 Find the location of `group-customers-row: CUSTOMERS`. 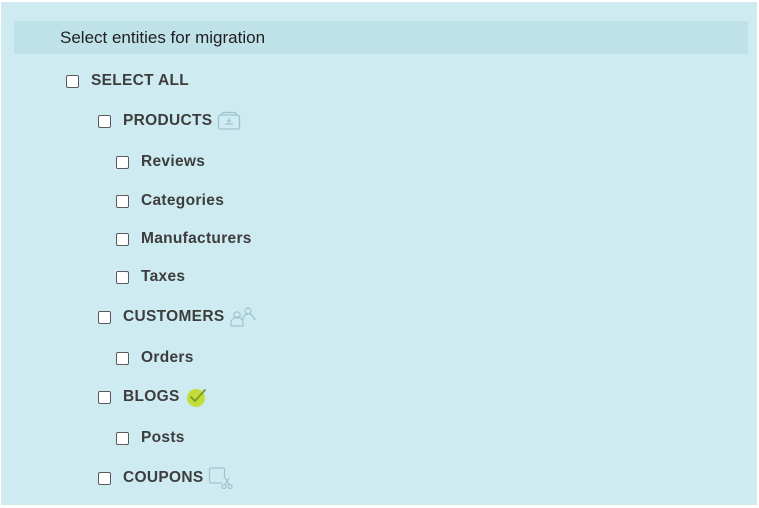

group-customers-row: CUSTOMERS is located at coordinates (177, 317).